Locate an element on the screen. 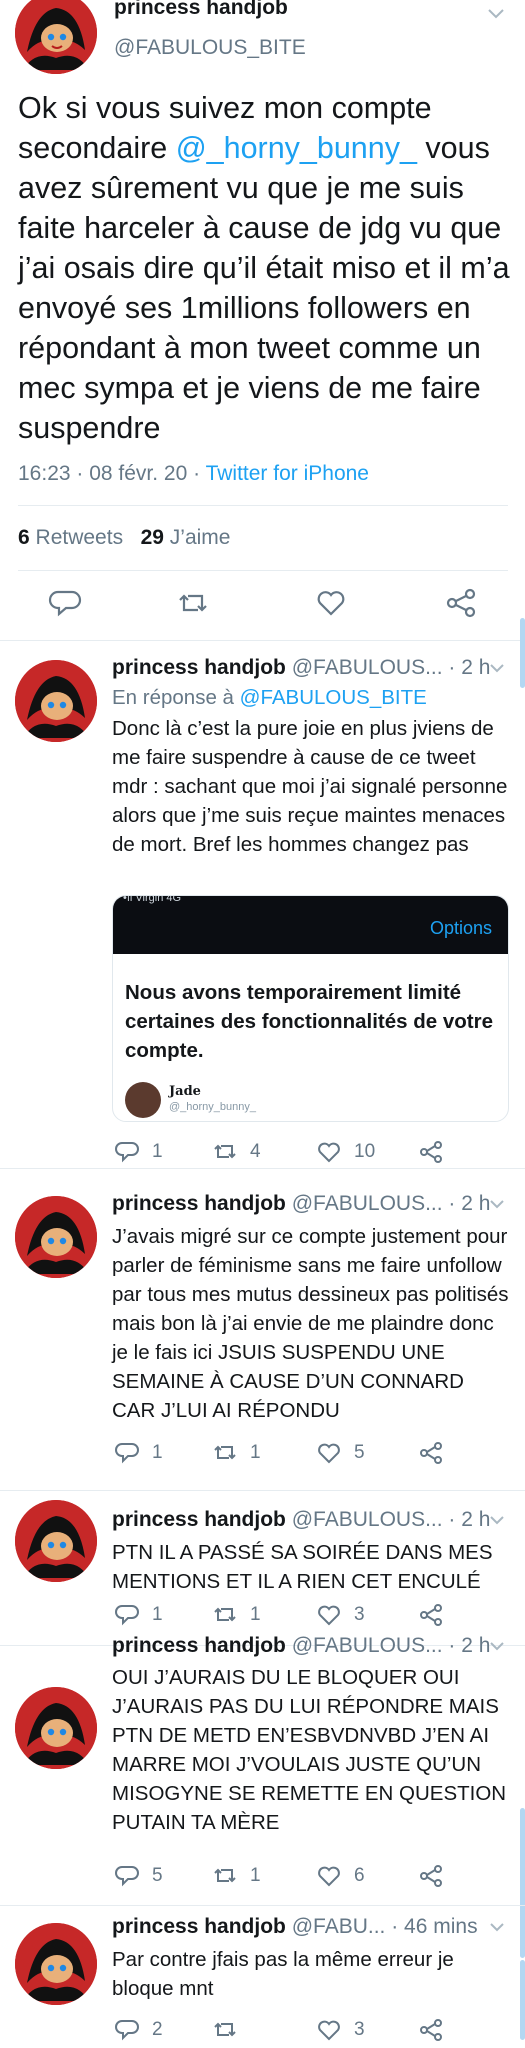  reply-button: 5 is located at coordinates (138, 1876).